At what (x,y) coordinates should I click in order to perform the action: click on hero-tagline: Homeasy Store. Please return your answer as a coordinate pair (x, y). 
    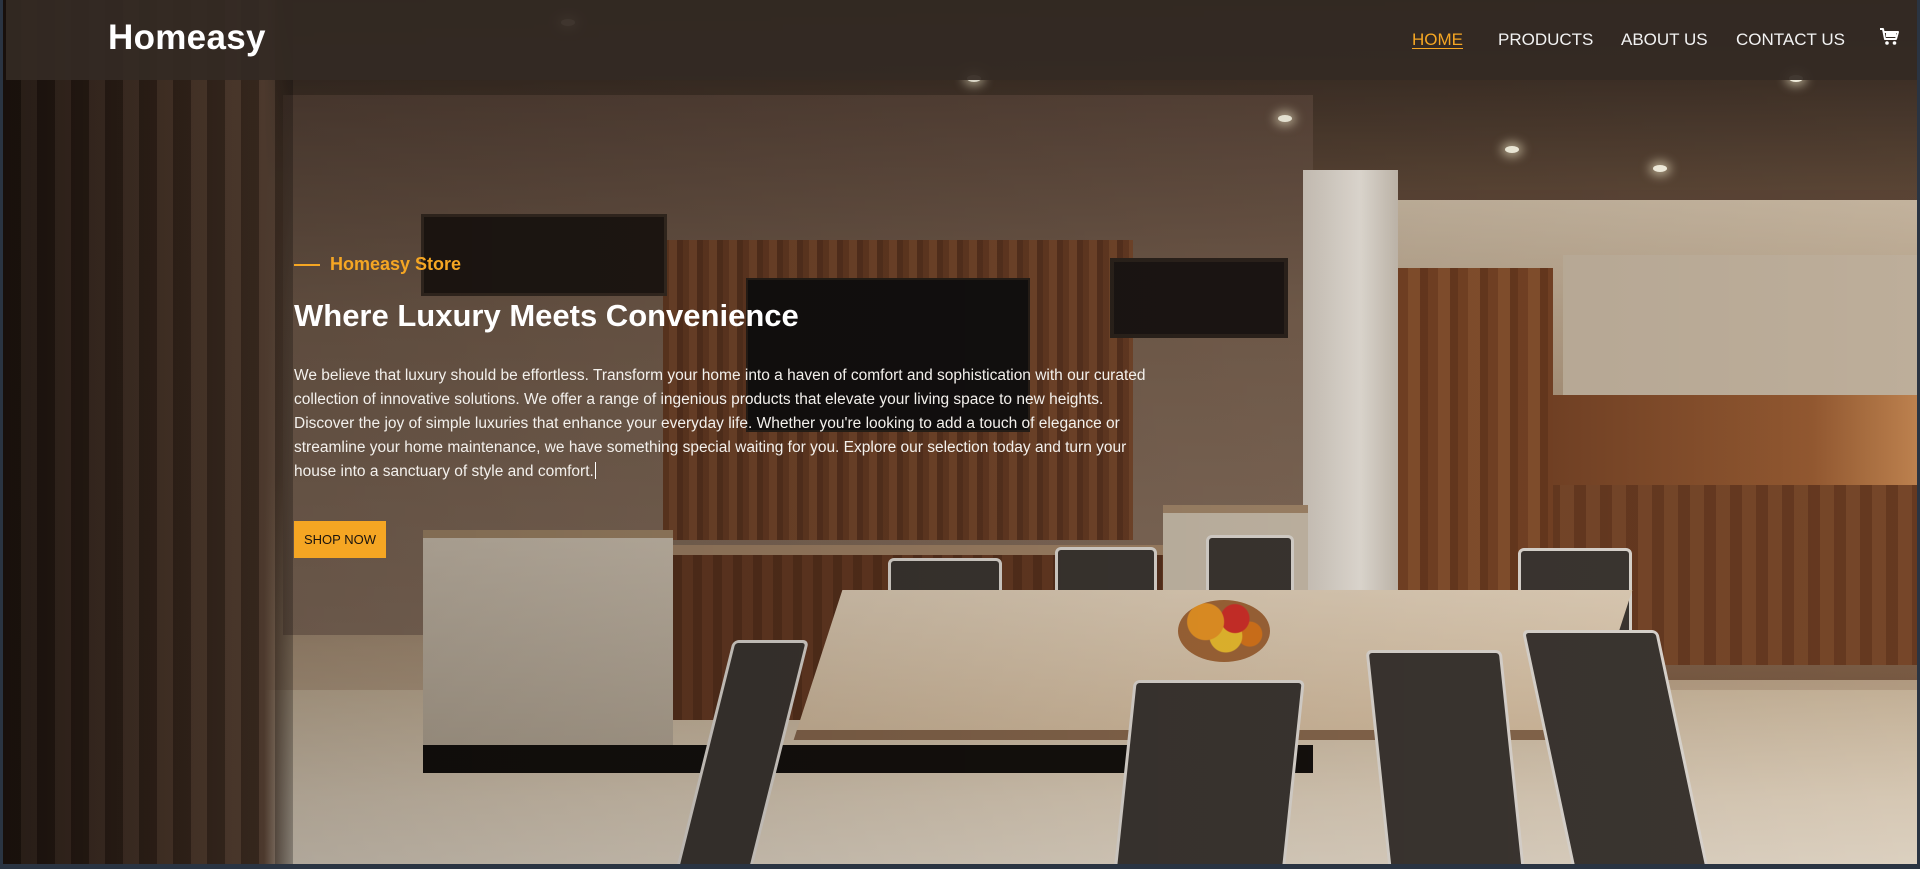
    Looking at the image, I should click on (396, 264).